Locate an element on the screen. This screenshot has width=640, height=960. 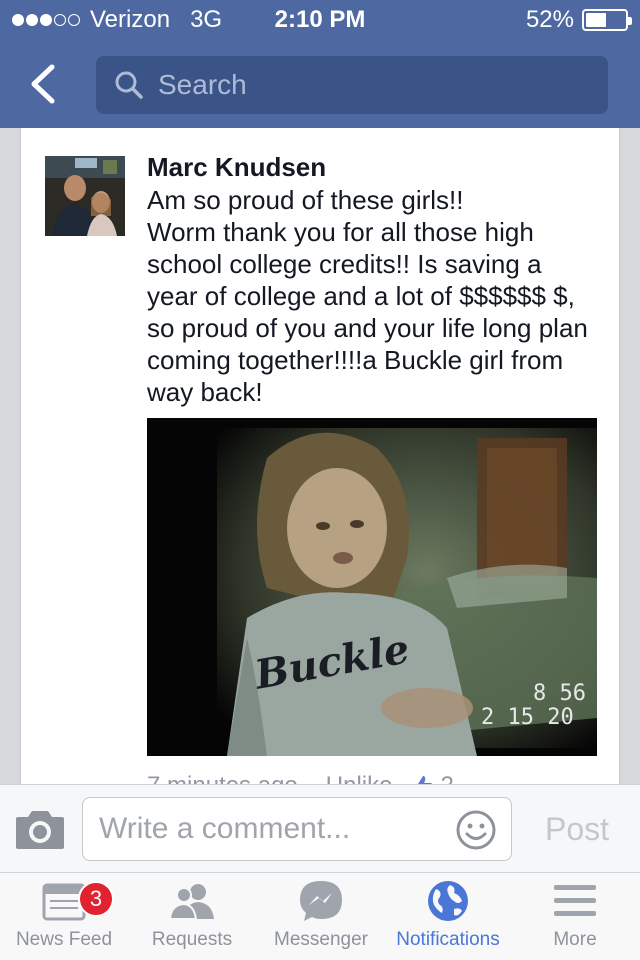
battery-icon is located at coordinates (607, 20).